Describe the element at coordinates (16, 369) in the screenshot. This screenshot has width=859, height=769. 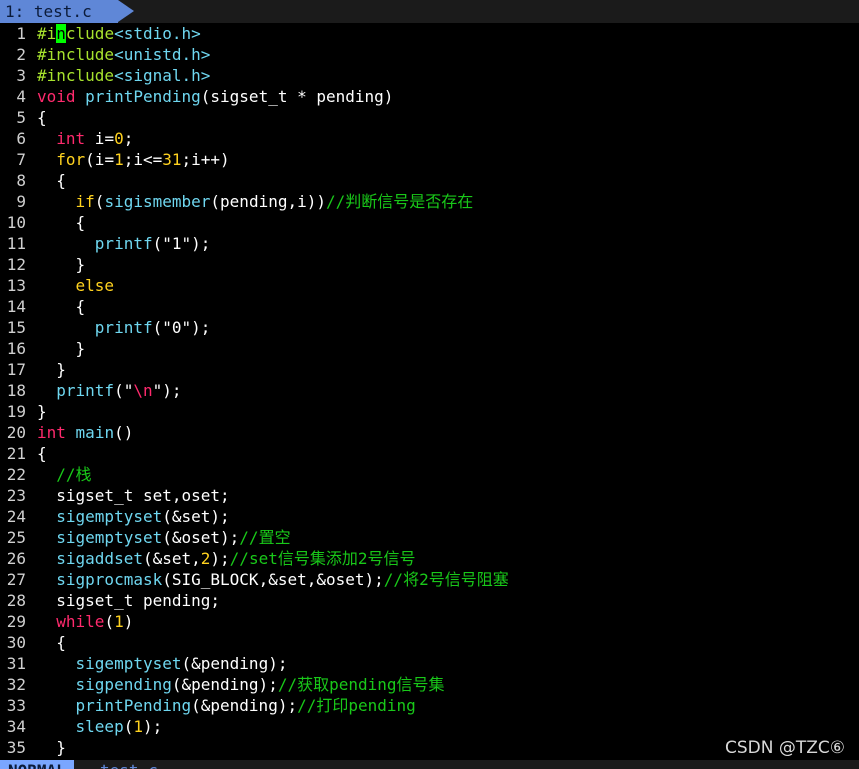
I see `line-number: 17` at that location.